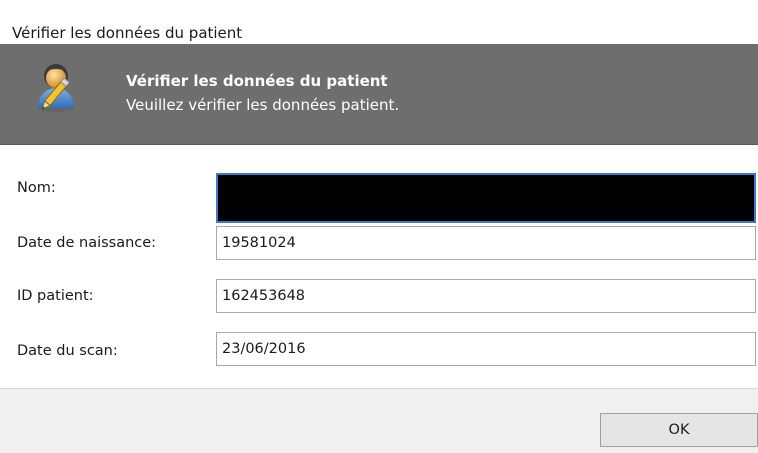 The width and height of the screenshot is (758, 453). I want to click on scan-date-field, so click(486, 349).